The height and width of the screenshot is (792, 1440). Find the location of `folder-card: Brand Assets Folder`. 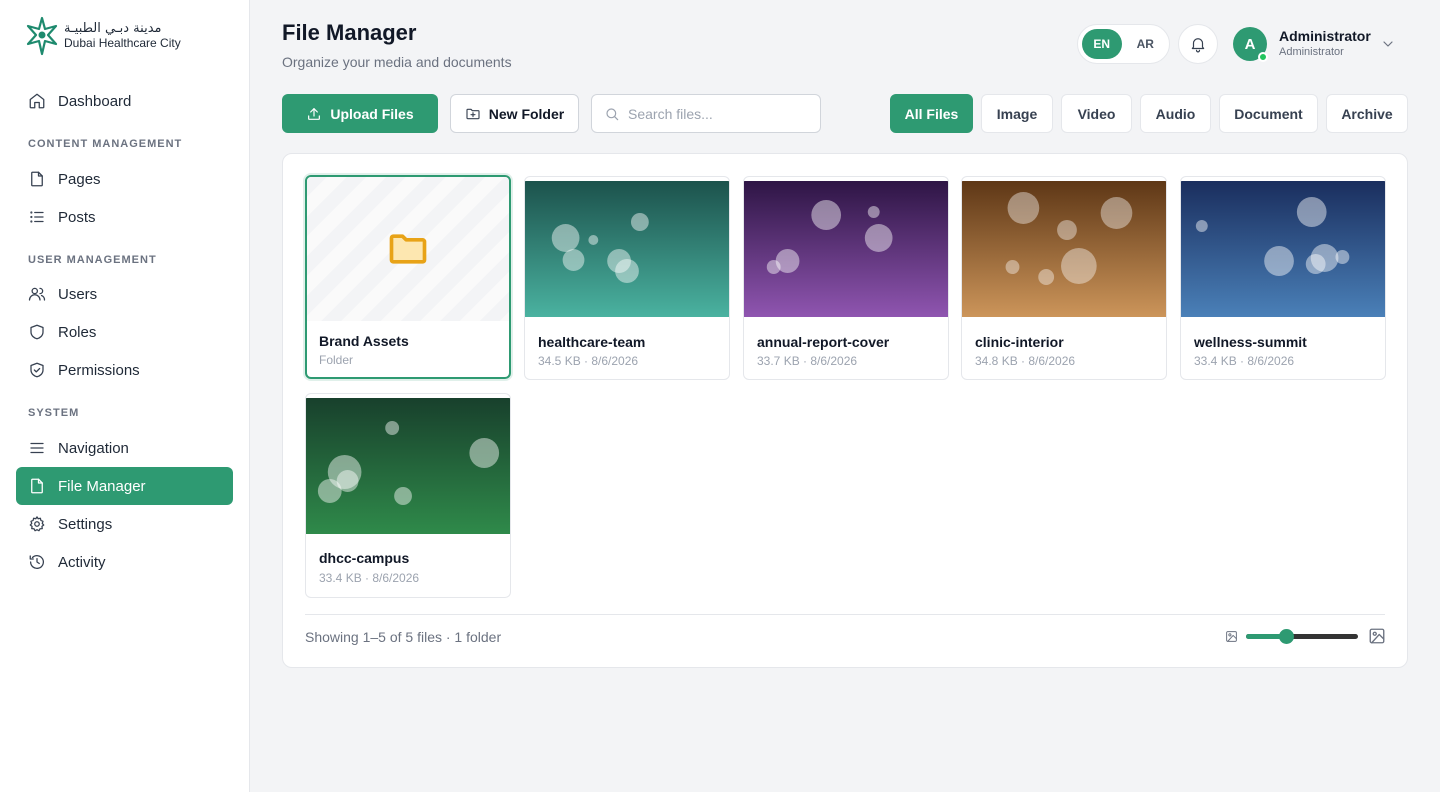

folder-card: Brand Assets Folder is located at coordinates (408, 277).